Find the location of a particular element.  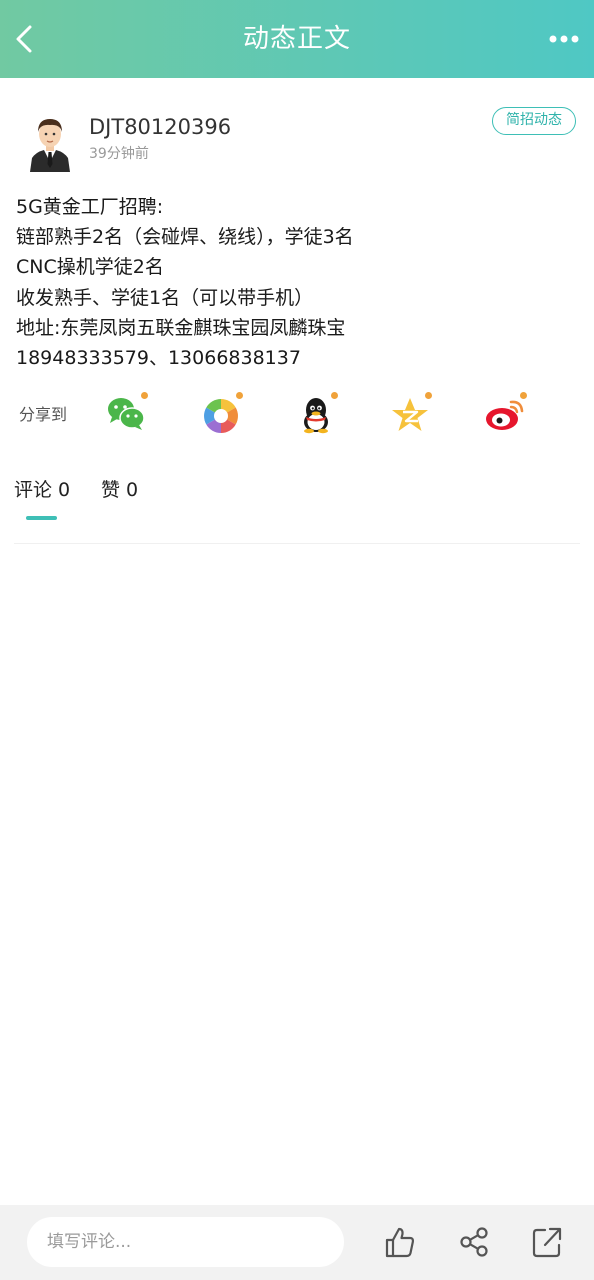

post-line: 5G黄金工厂招聘: is located at coordinates (90, 207).